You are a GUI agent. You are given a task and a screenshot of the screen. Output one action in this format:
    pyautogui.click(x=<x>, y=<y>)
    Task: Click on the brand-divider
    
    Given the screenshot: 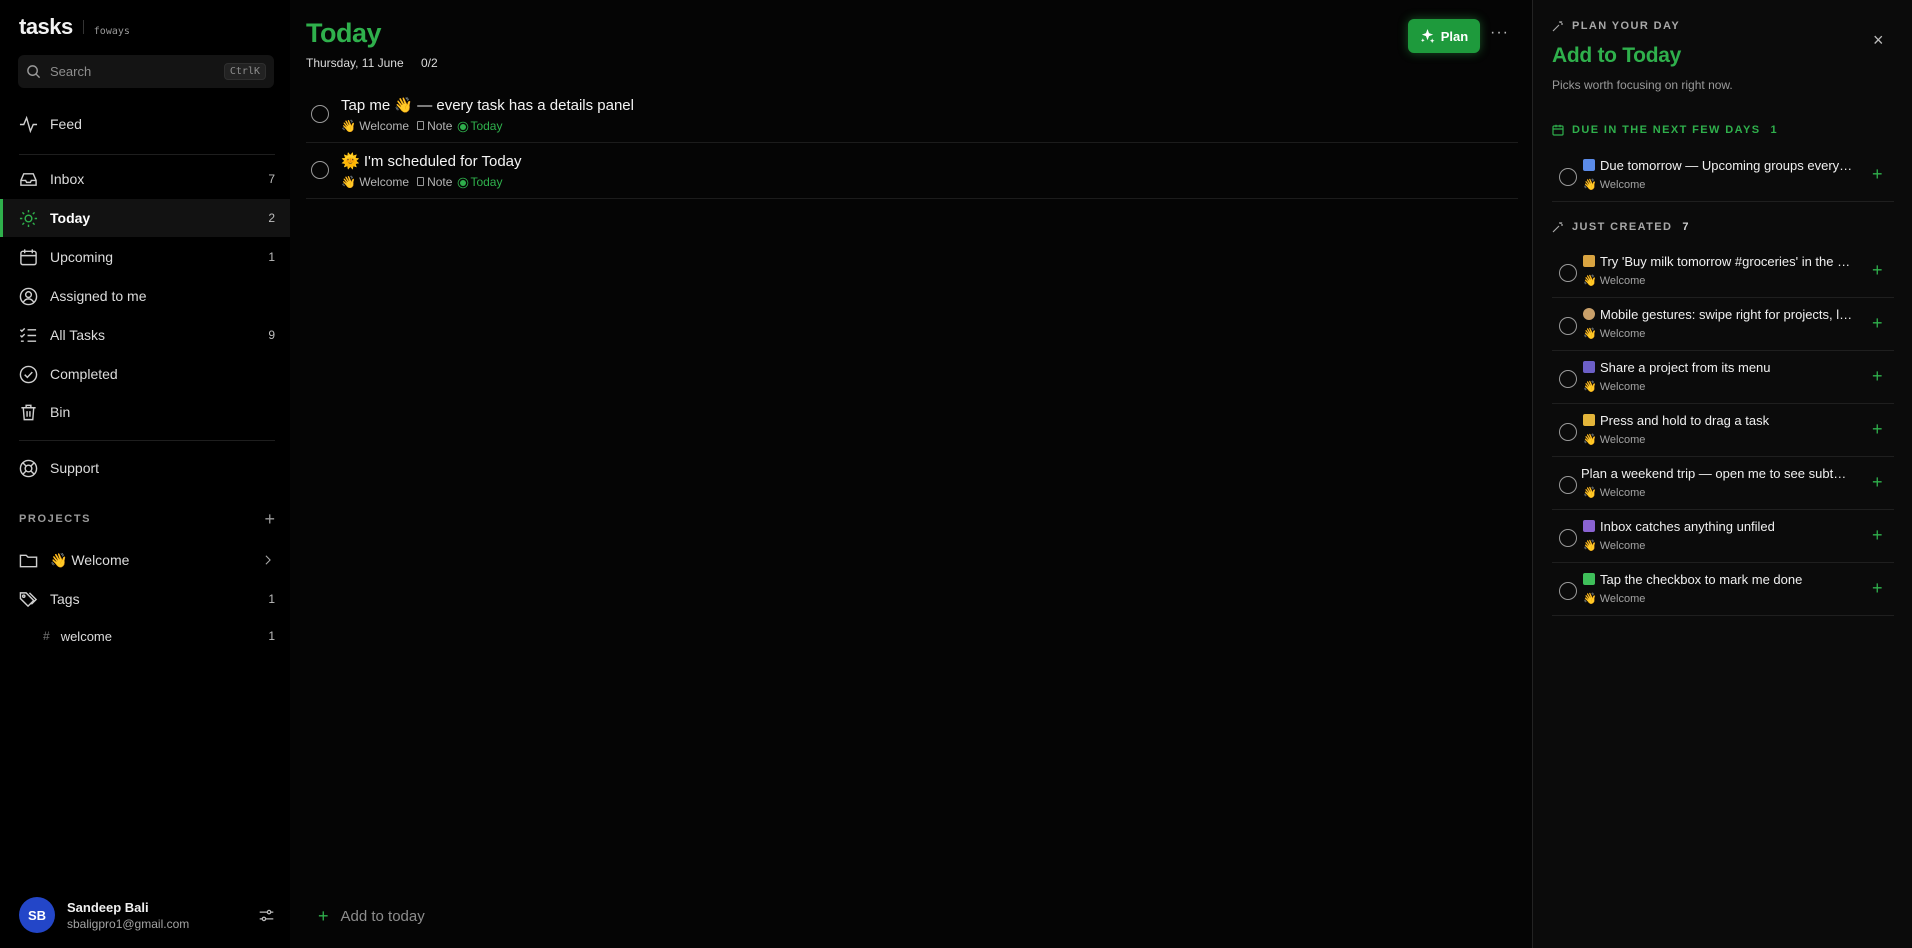 What is the action you would take?
    pyautogui.click(x=83, y=27)
    